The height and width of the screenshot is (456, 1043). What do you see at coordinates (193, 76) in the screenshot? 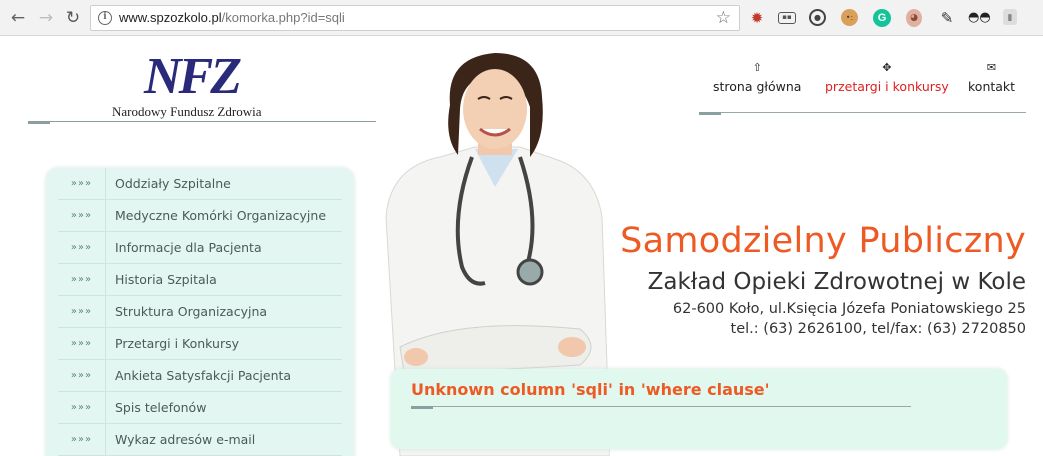
I see `logo-letters: NFZ` at bounding box center [193, 76].